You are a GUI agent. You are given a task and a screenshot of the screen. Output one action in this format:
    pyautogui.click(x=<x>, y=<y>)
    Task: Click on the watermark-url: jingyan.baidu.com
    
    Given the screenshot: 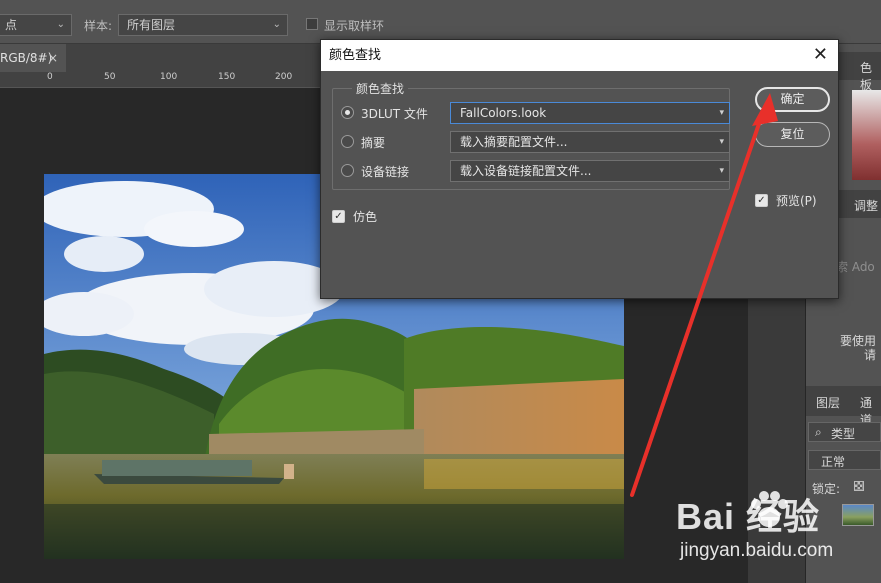 What is the action you would take?
    pyautogui.click(x=757, y=550)
    